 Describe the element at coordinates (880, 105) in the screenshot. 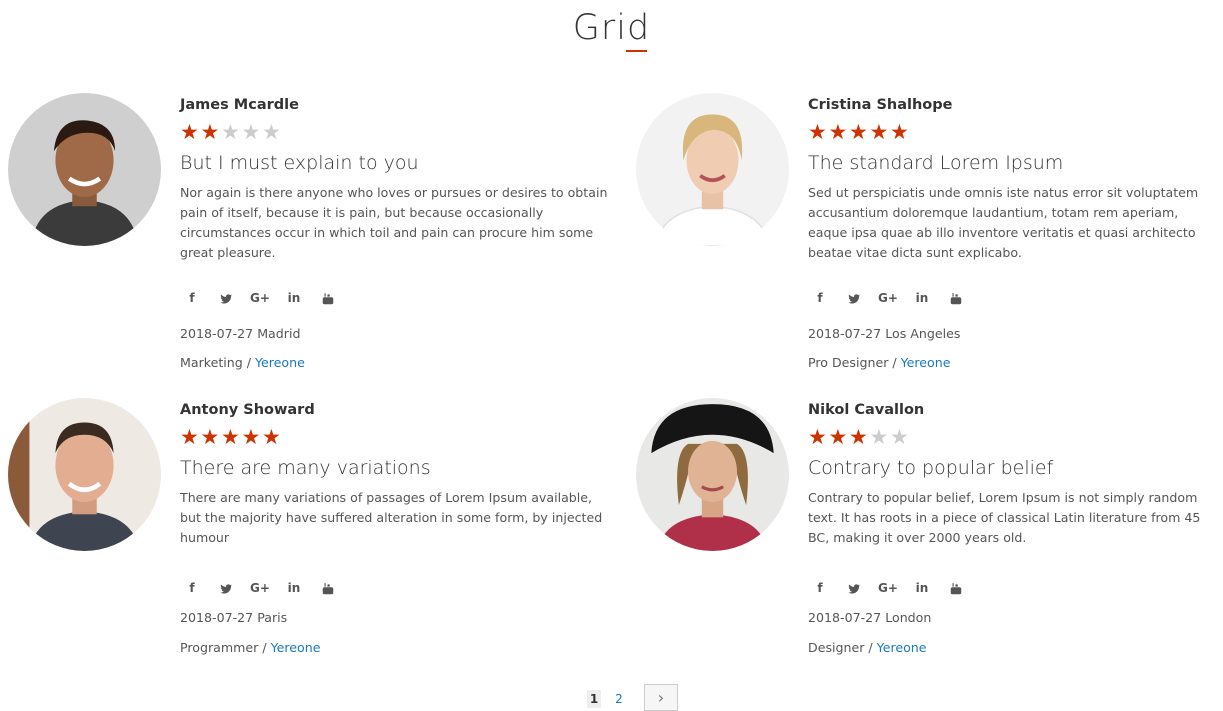

I see `reviewer-name: Cristina Shalhope` at that location.